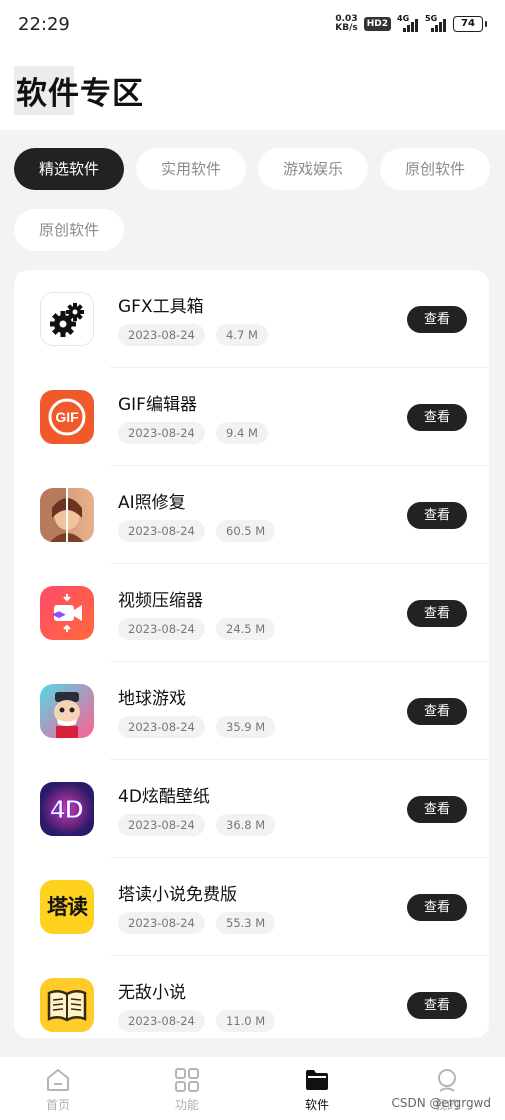 The width and height of the screenshot is (505, 1120). I want to click on tab-original: 原创软件, so click(435, 169).